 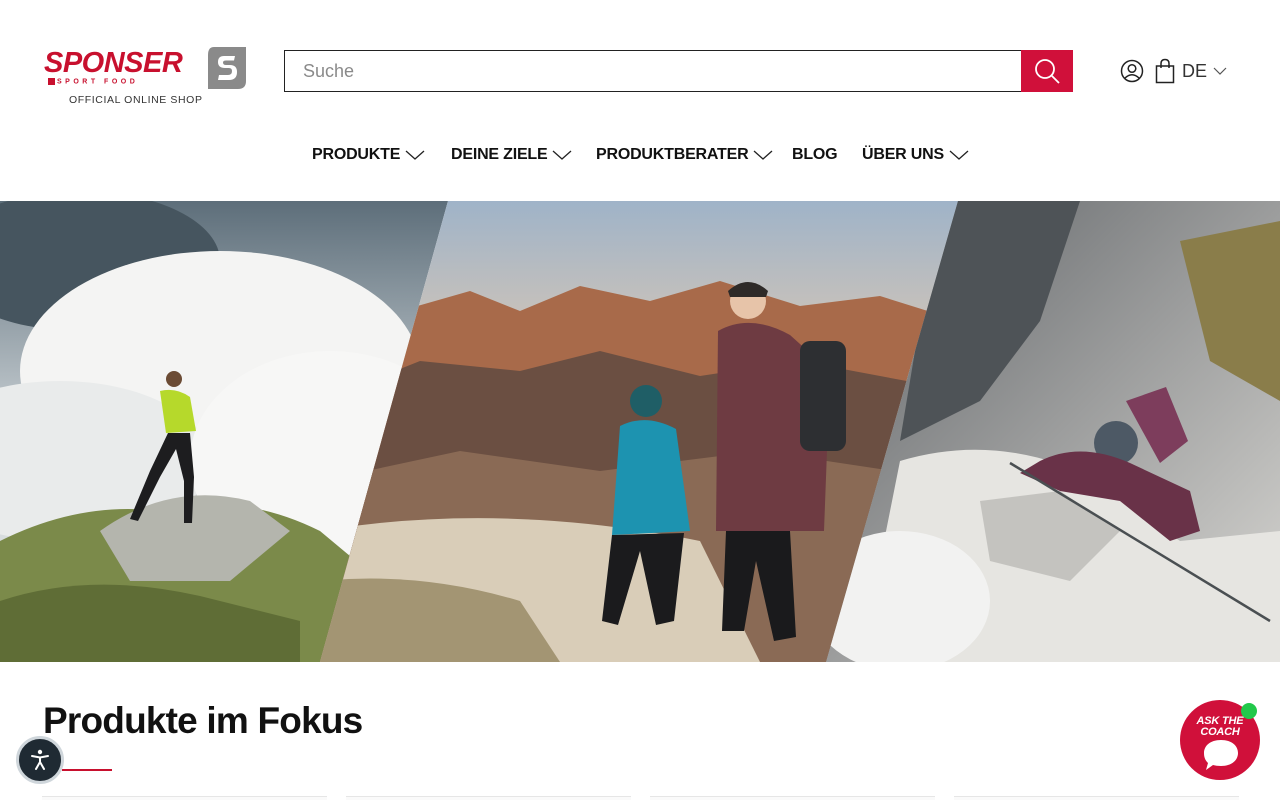 What do you see at coordinates (203, 720) in the screenshot?
I see `section-title: Produkte im Fokus` at bounding box center [203, 720].